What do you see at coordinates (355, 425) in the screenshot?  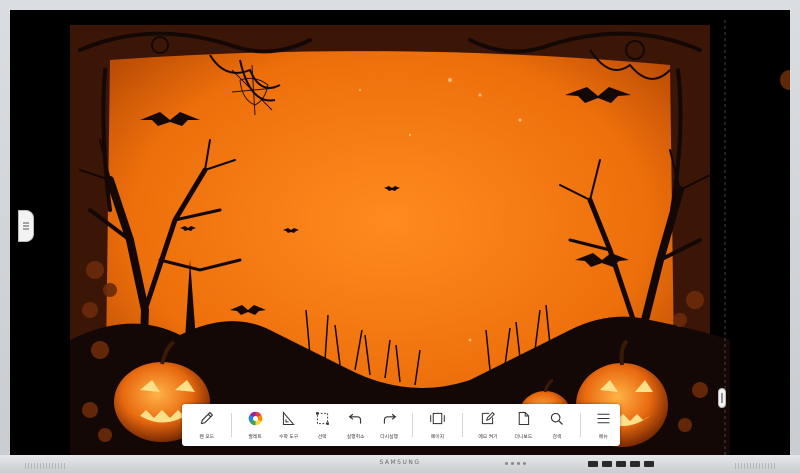 I see `undo-button: 실행취소` at bounding box center [355, 425].